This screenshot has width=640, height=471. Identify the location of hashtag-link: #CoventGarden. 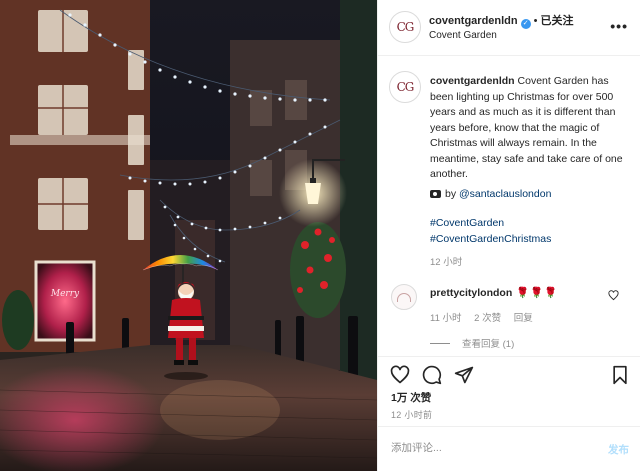
(490, 224).